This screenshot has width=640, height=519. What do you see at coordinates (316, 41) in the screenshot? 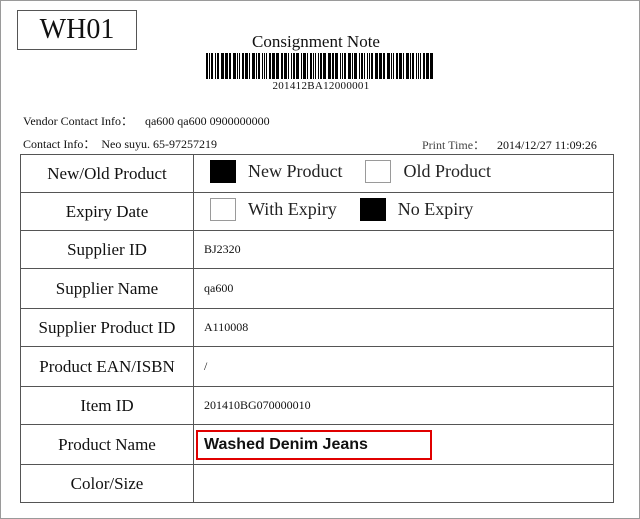
I see `document-title: Consignment Note` at bounding box center [316, 41].